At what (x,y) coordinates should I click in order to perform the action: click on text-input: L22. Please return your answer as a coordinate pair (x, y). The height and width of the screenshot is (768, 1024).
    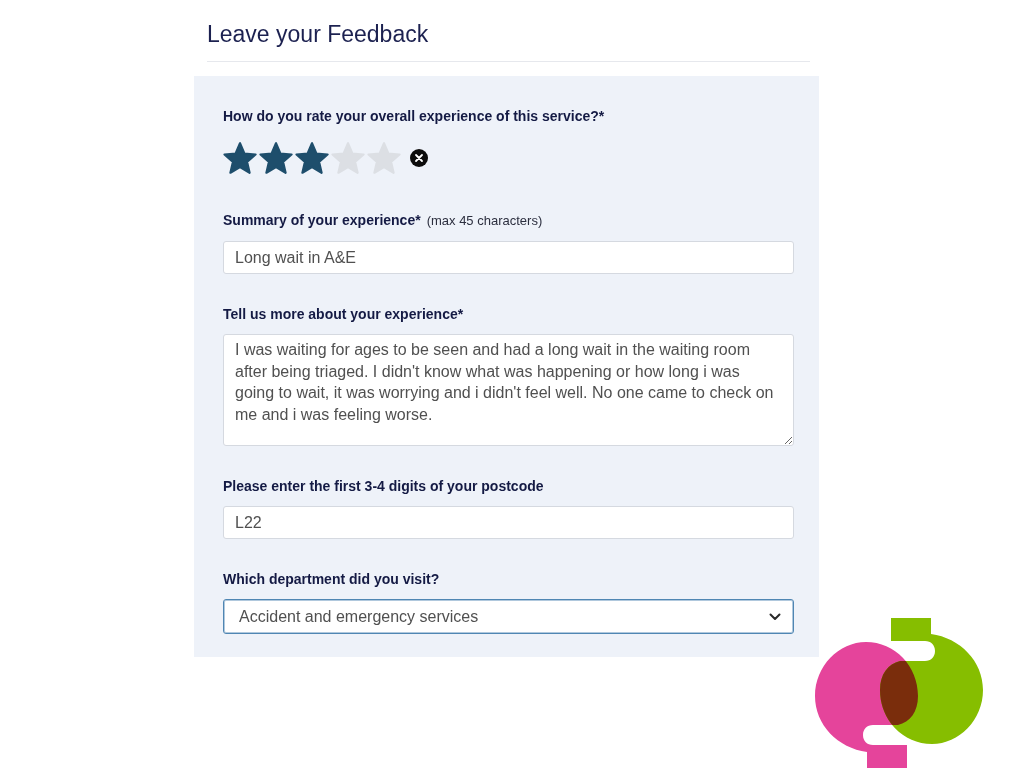
    Looking at the image, I should click on (508, 522).